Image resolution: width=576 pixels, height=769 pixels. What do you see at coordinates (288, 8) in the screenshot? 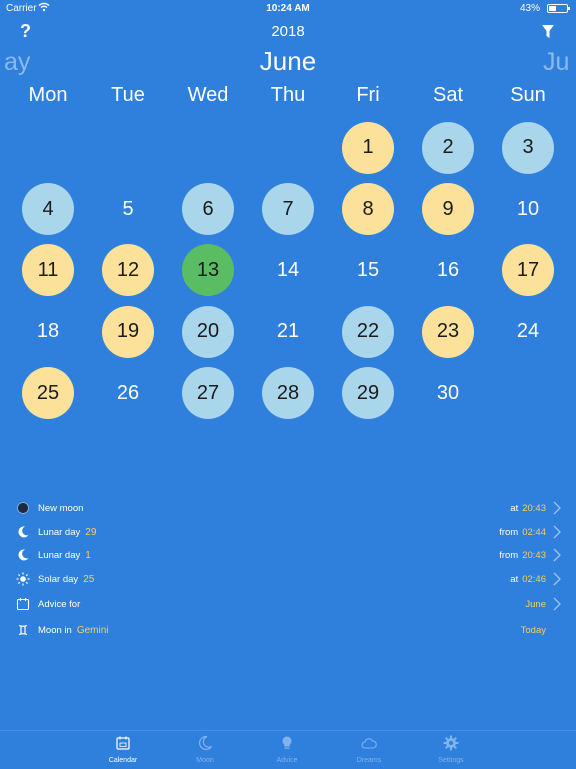
I see `clock: 10:24 AM` at bounding box center [288, 8].